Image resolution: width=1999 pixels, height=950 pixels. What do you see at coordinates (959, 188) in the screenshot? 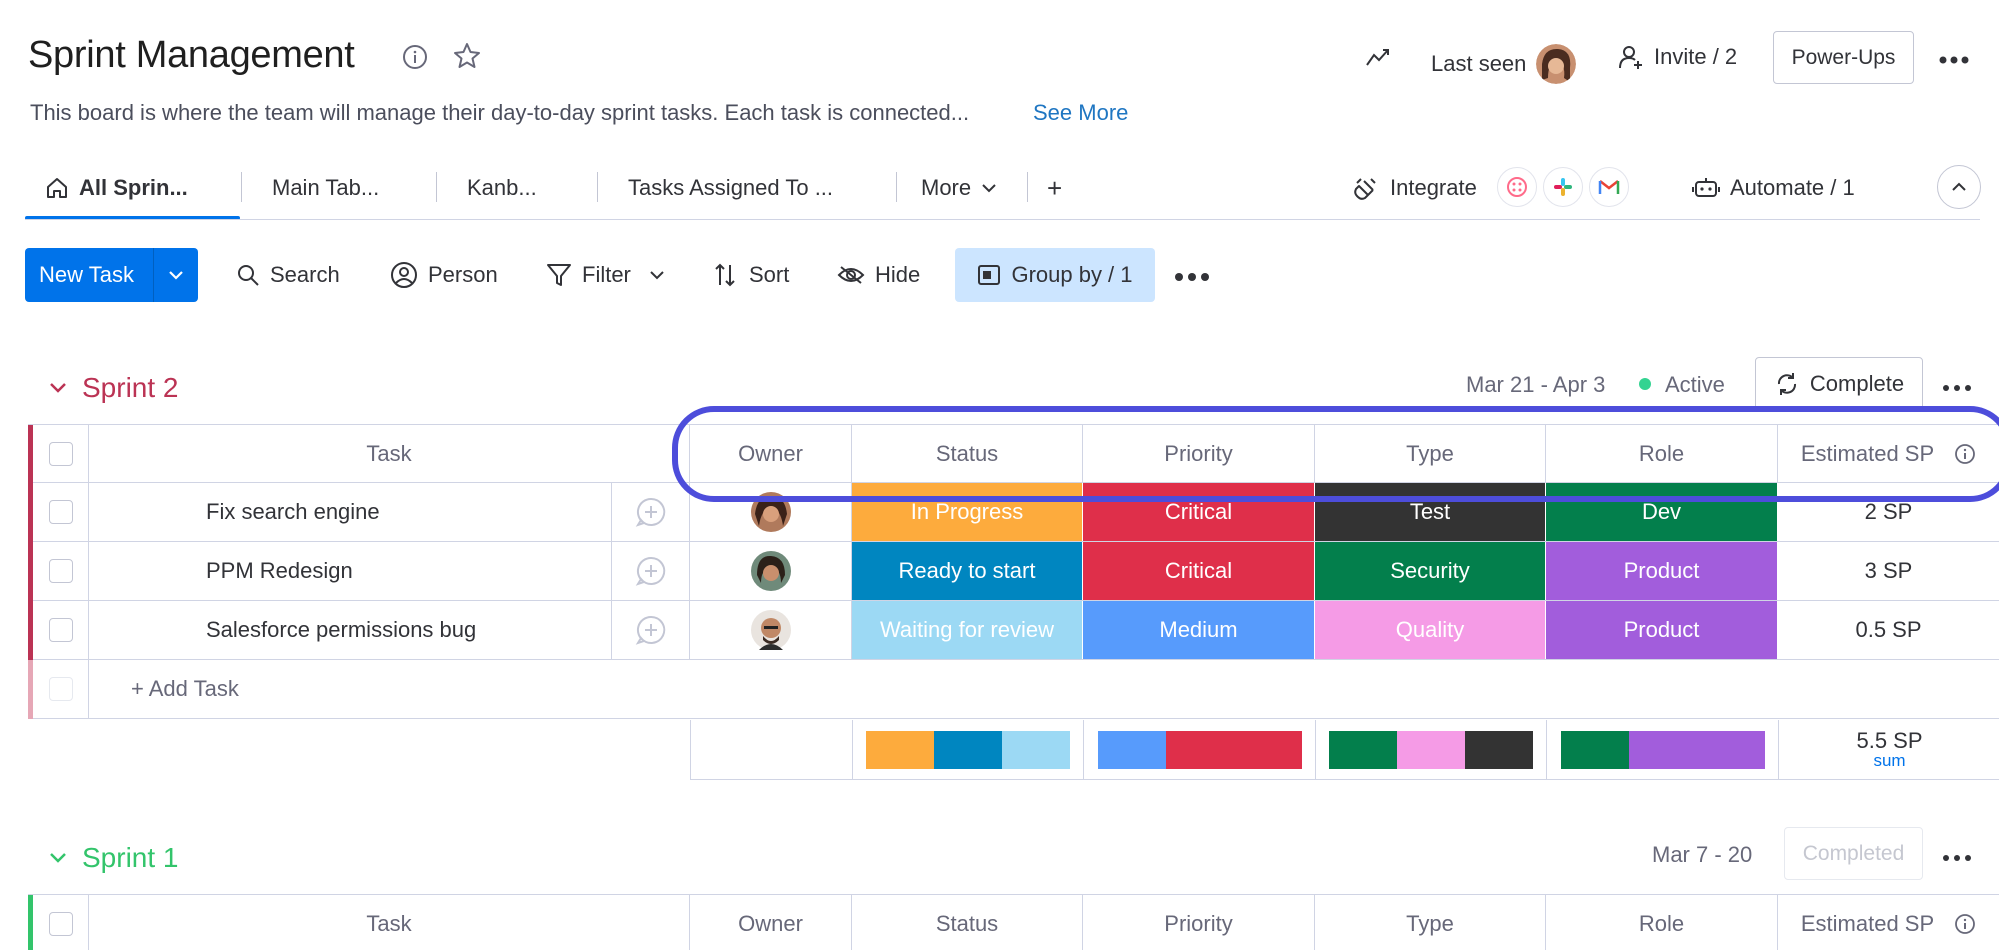
I see `tab-more: More` at bounding box center [959, 188].